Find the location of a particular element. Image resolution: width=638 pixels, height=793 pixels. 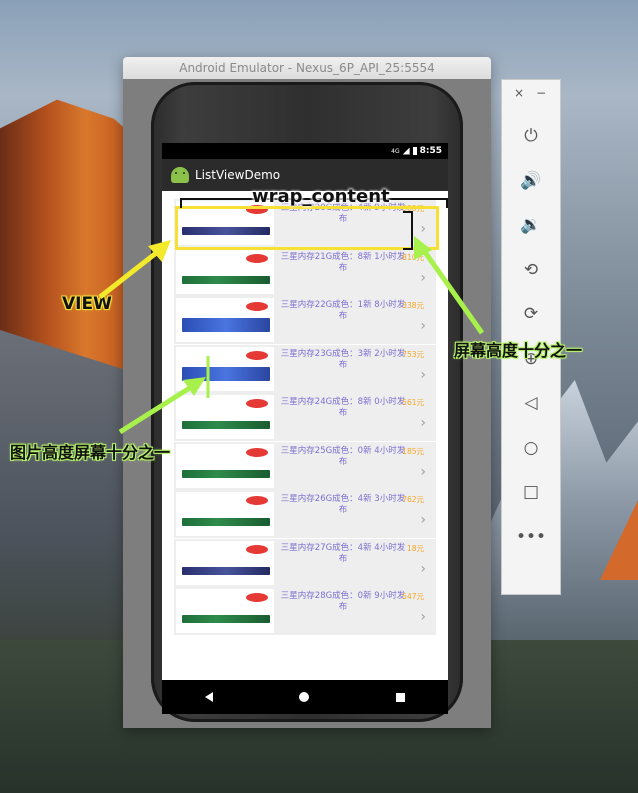

screen-height-arrow is located at coordinates (449, 285).